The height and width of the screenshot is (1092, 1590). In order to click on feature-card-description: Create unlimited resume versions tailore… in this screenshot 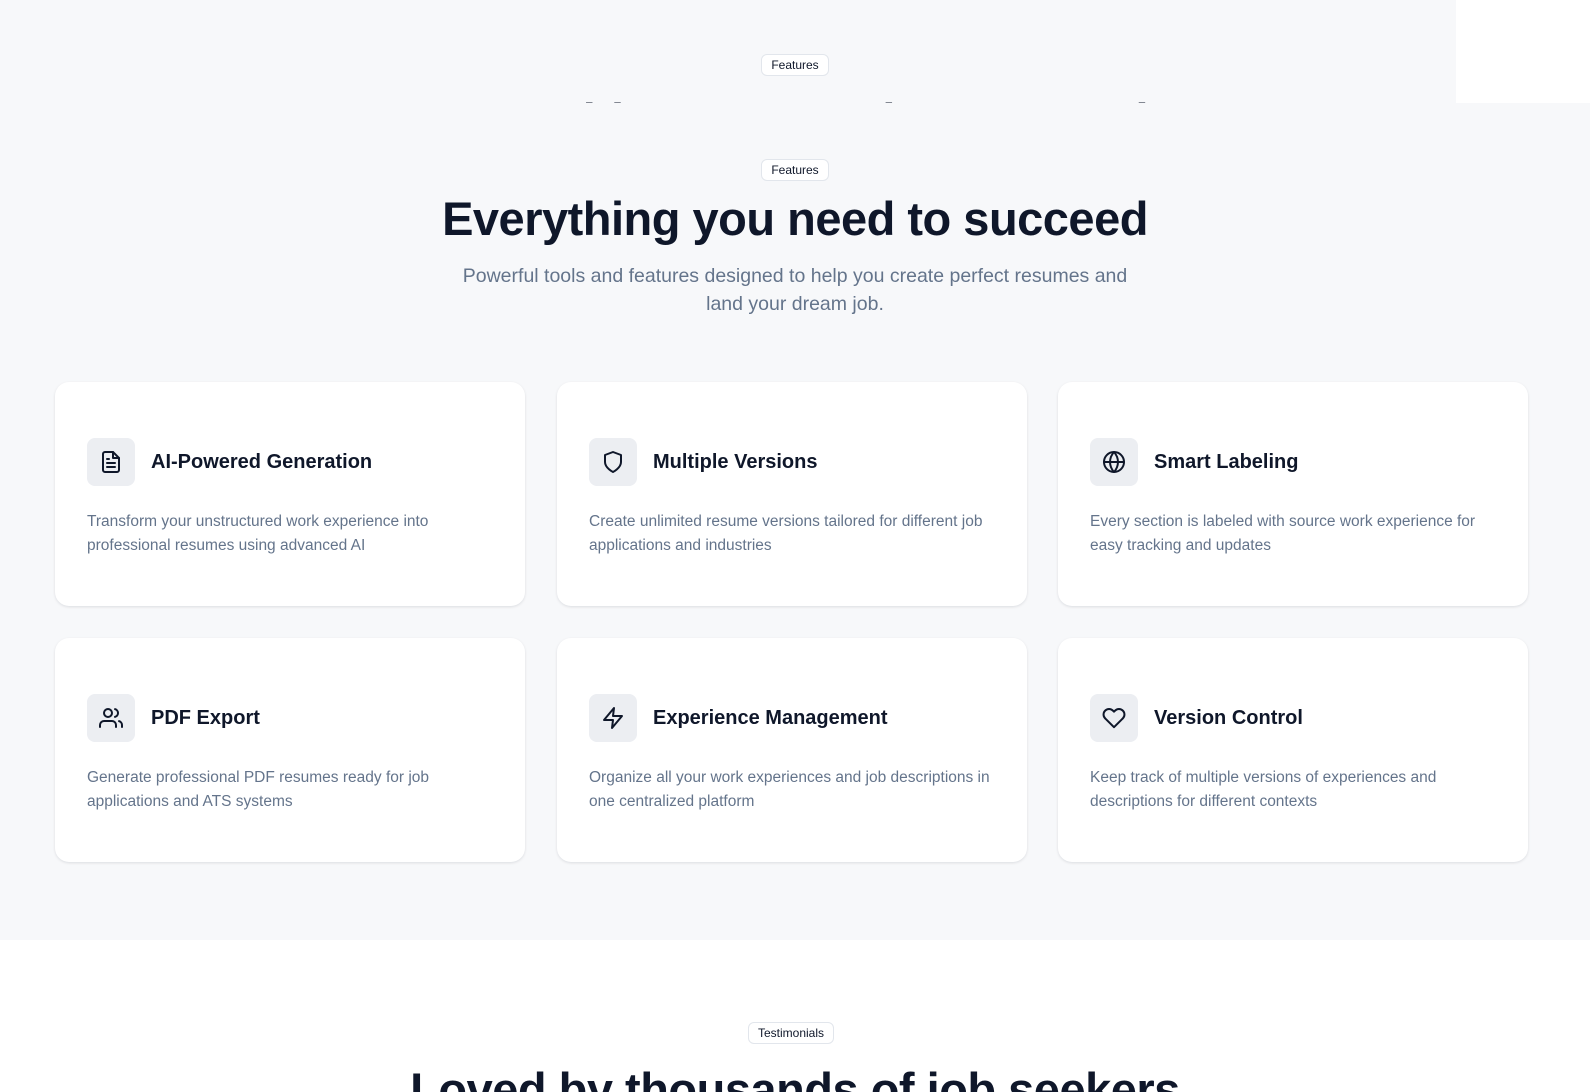, I will do `click(786, 533)`.